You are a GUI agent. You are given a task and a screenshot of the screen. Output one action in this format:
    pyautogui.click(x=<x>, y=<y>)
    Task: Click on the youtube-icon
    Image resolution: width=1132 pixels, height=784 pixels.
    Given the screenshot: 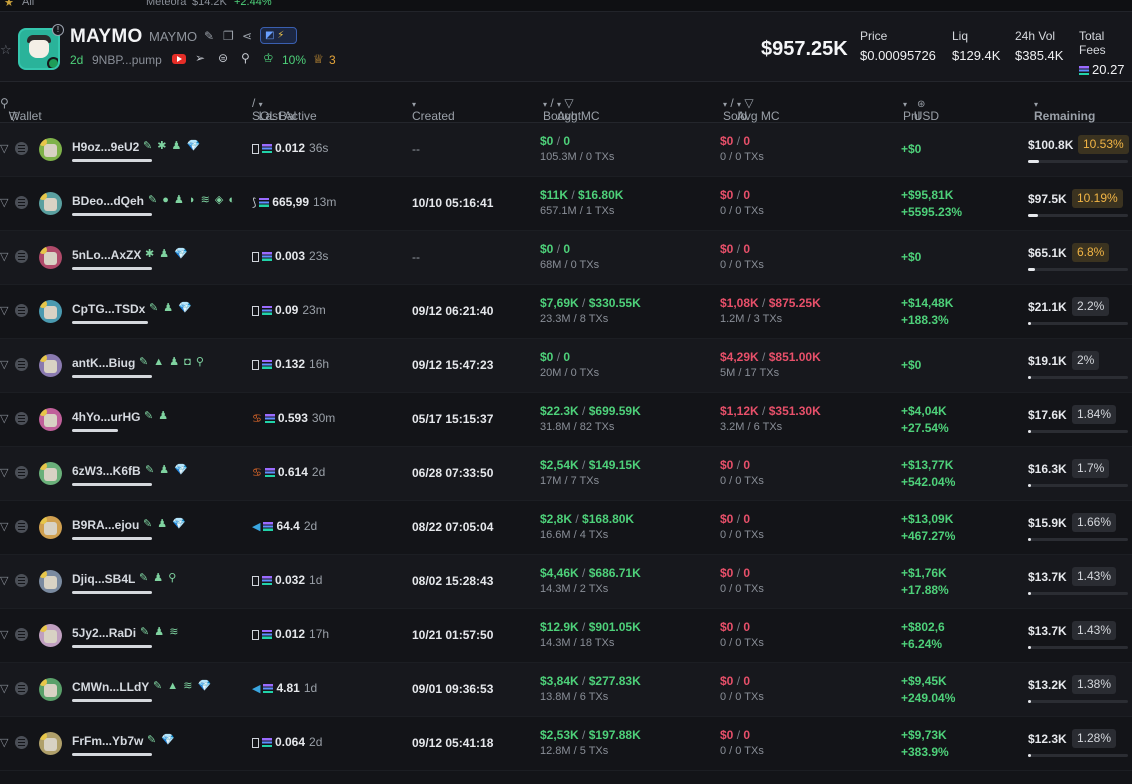 What is the action you would take?
    pyautogui.click(x=179, y=59)
    